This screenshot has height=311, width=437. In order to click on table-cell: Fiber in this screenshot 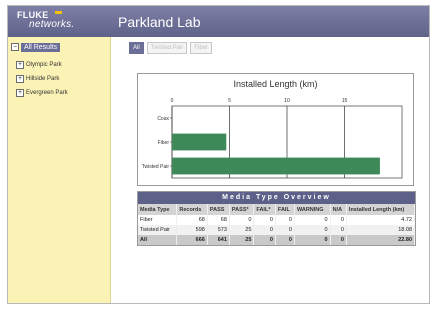, I will do `click(158, 220)`.